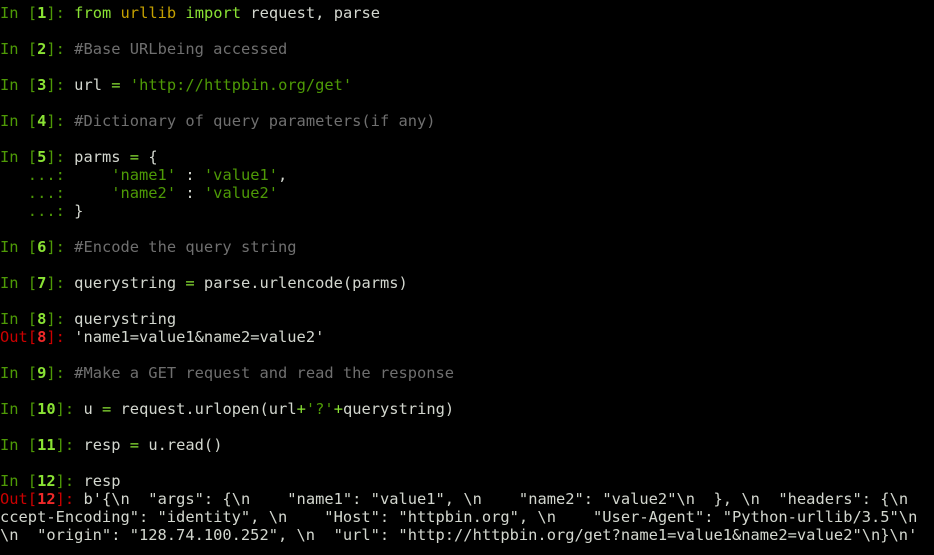 The height and width of the screenshot is (555, 934). What do you see at coordinates (42, 85) in the screenshot?
I see `prompt-number: 3` at bounding box center [42, 85].